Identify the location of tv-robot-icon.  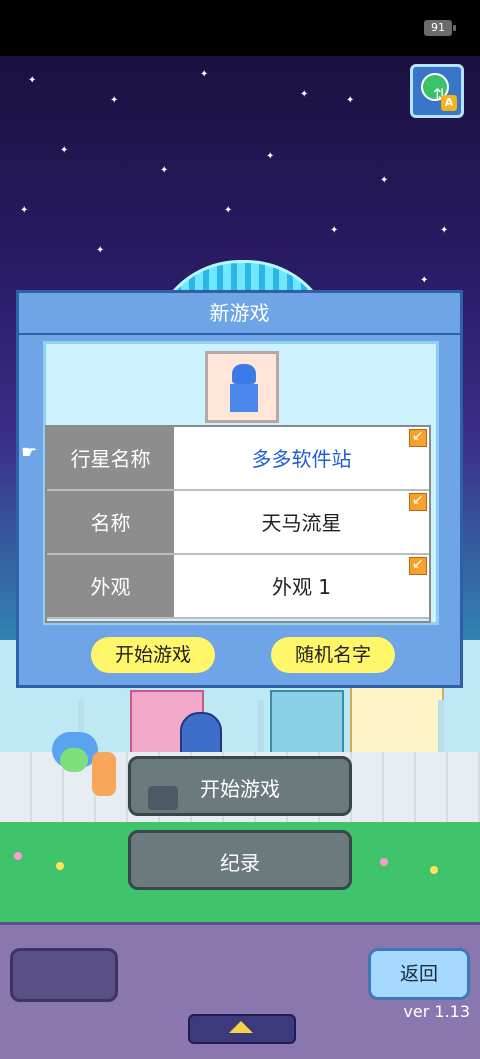
(163, 798).